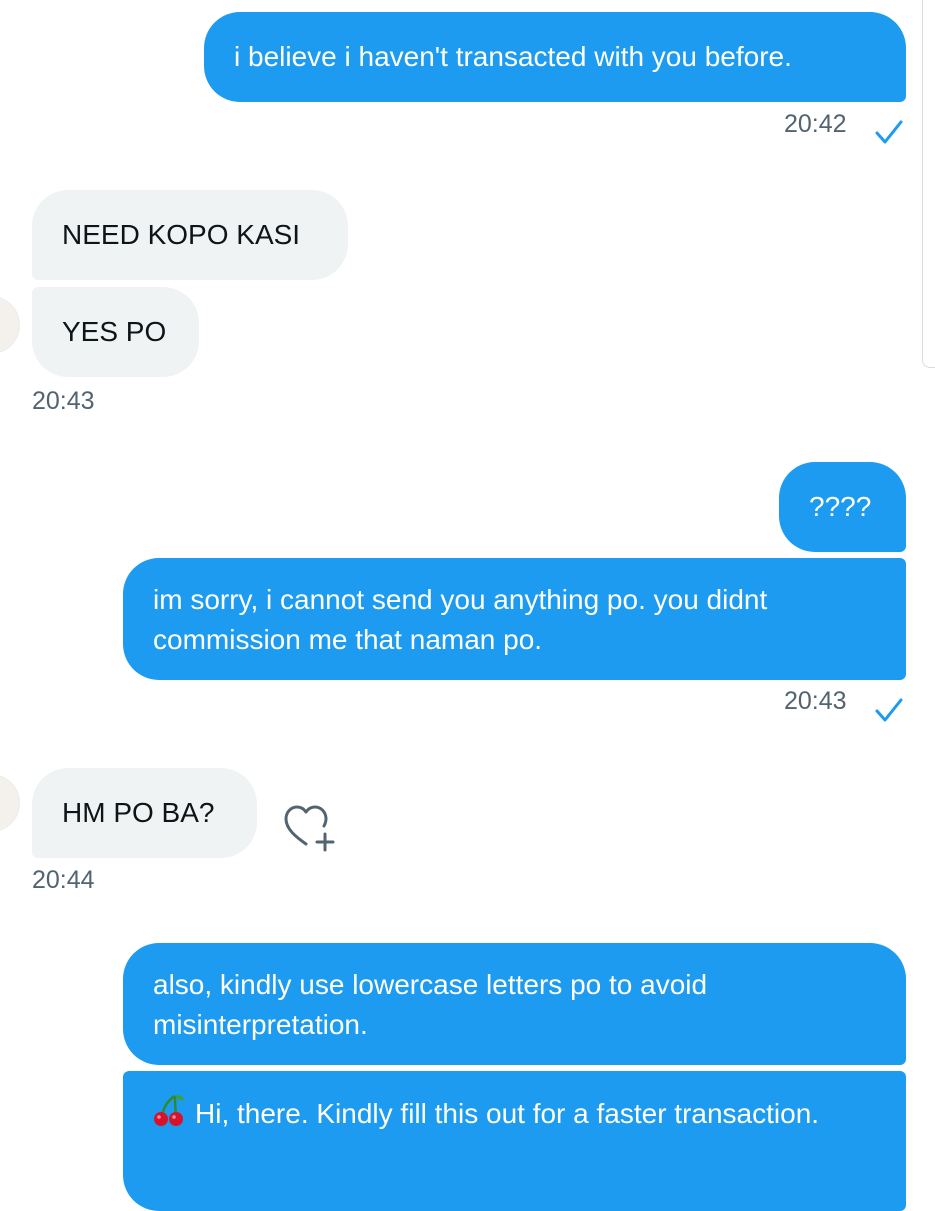  What do you see at coordinates (169, 1110) in the screenshot?
I see `cherries-icon` at bounding box center [169, 1110].